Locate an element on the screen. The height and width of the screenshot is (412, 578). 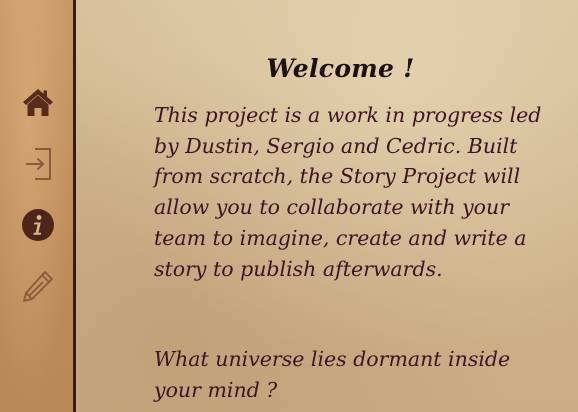
nav-info-button is located at coordinates (38, 225).